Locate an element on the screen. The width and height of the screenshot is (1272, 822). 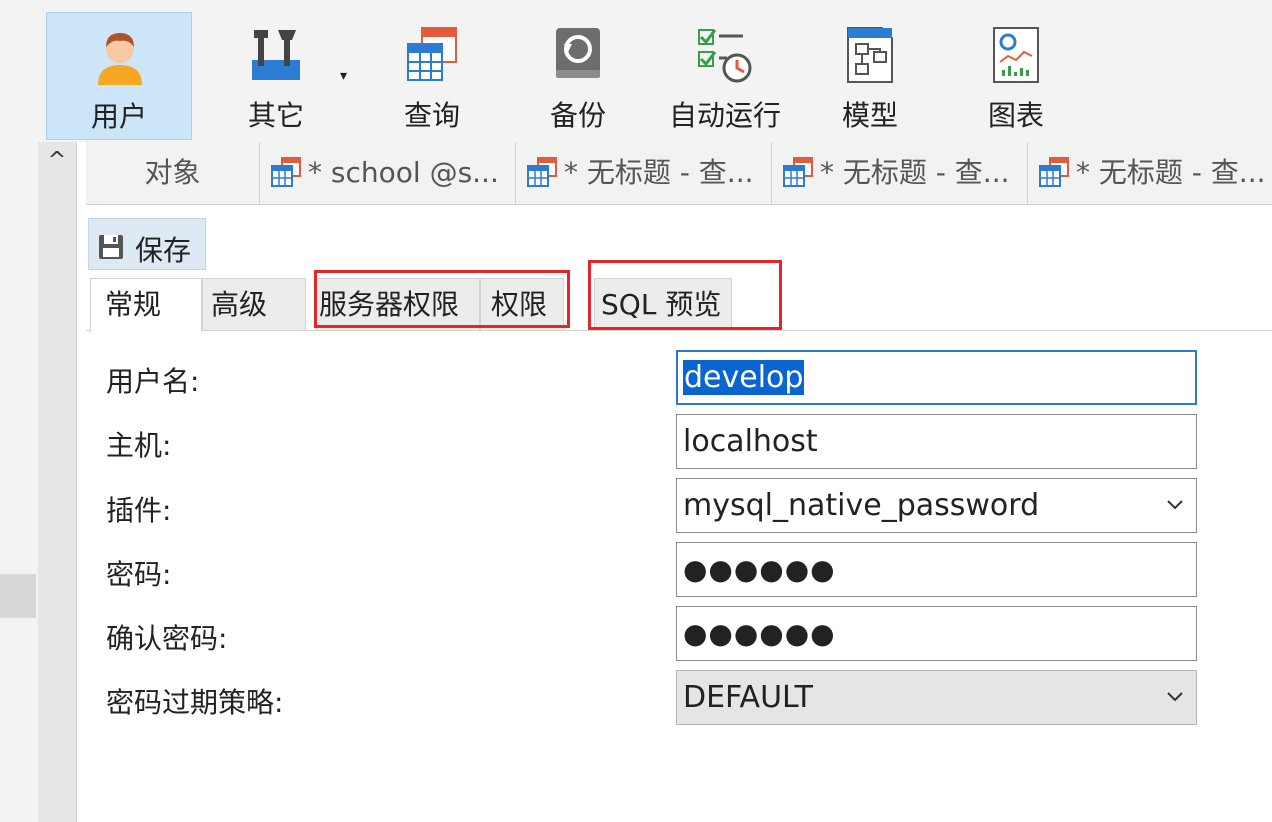
password-field: ●●●●●● is located at coordinates (936, 569).